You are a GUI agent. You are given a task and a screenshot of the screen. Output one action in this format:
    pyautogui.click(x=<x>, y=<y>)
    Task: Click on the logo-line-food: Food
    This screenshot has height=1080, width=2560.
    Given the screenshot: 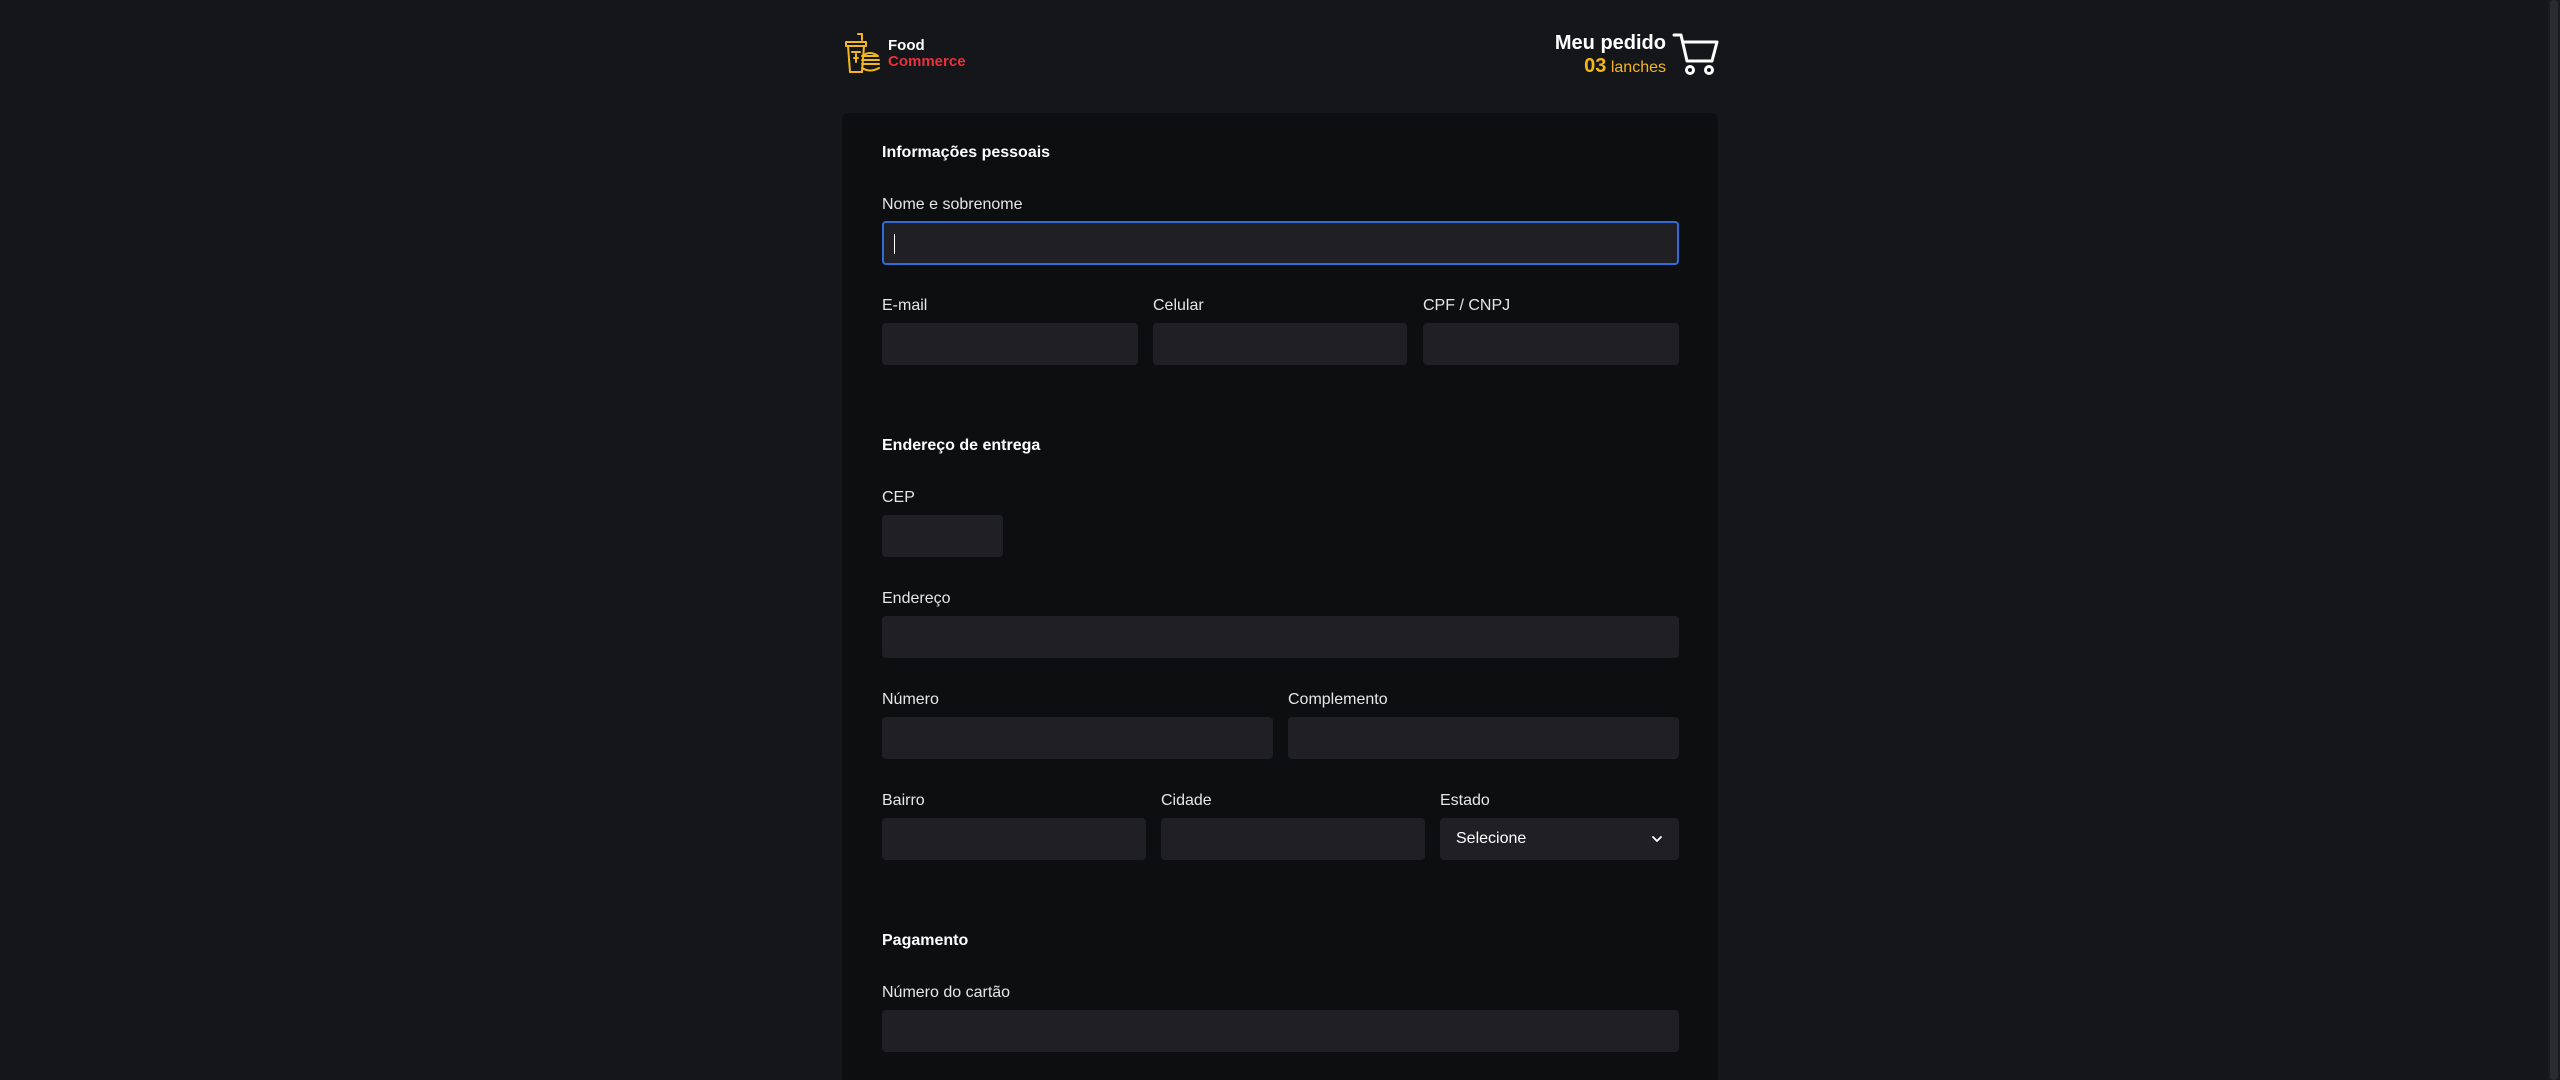 What is the action you would take?
    pyautogui.click(x=906, y=45)
    